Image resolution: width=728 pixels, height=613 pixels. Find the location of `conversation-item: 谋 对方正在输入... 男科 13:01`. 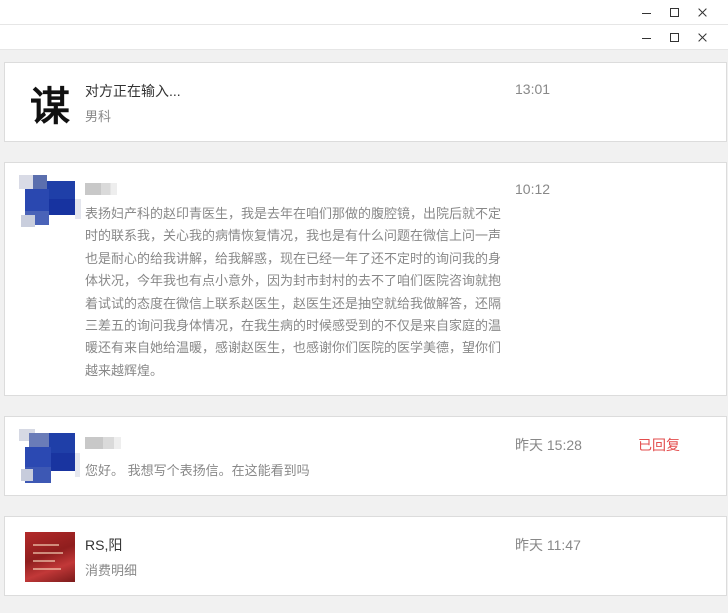

conversation-item: 谋 对方正在输入... 男科 13:01 is located at coordinates (365, 102).